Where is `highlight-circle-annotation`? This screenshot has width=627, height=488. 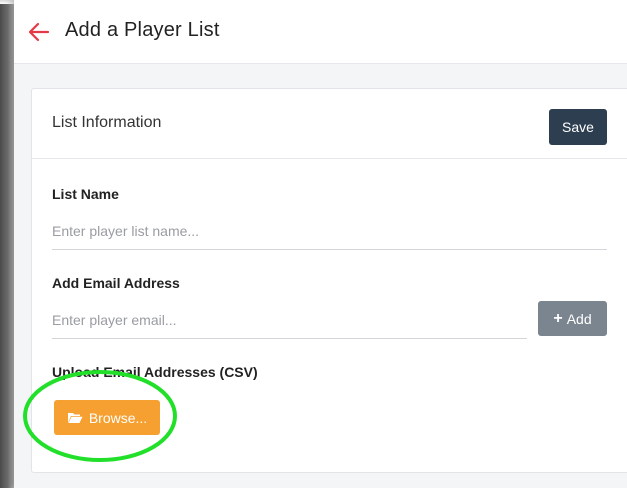 highlight-circle-annotation is located at coordinates (100, 416).